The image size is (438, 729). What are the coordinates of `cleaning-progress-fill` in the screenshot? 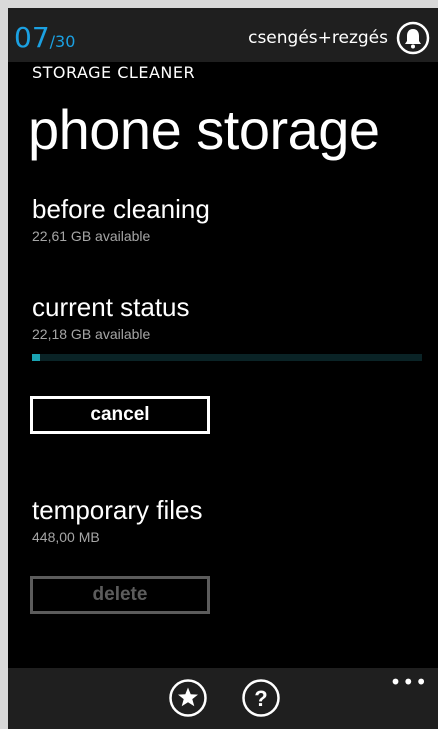 It's located at (36, 357).